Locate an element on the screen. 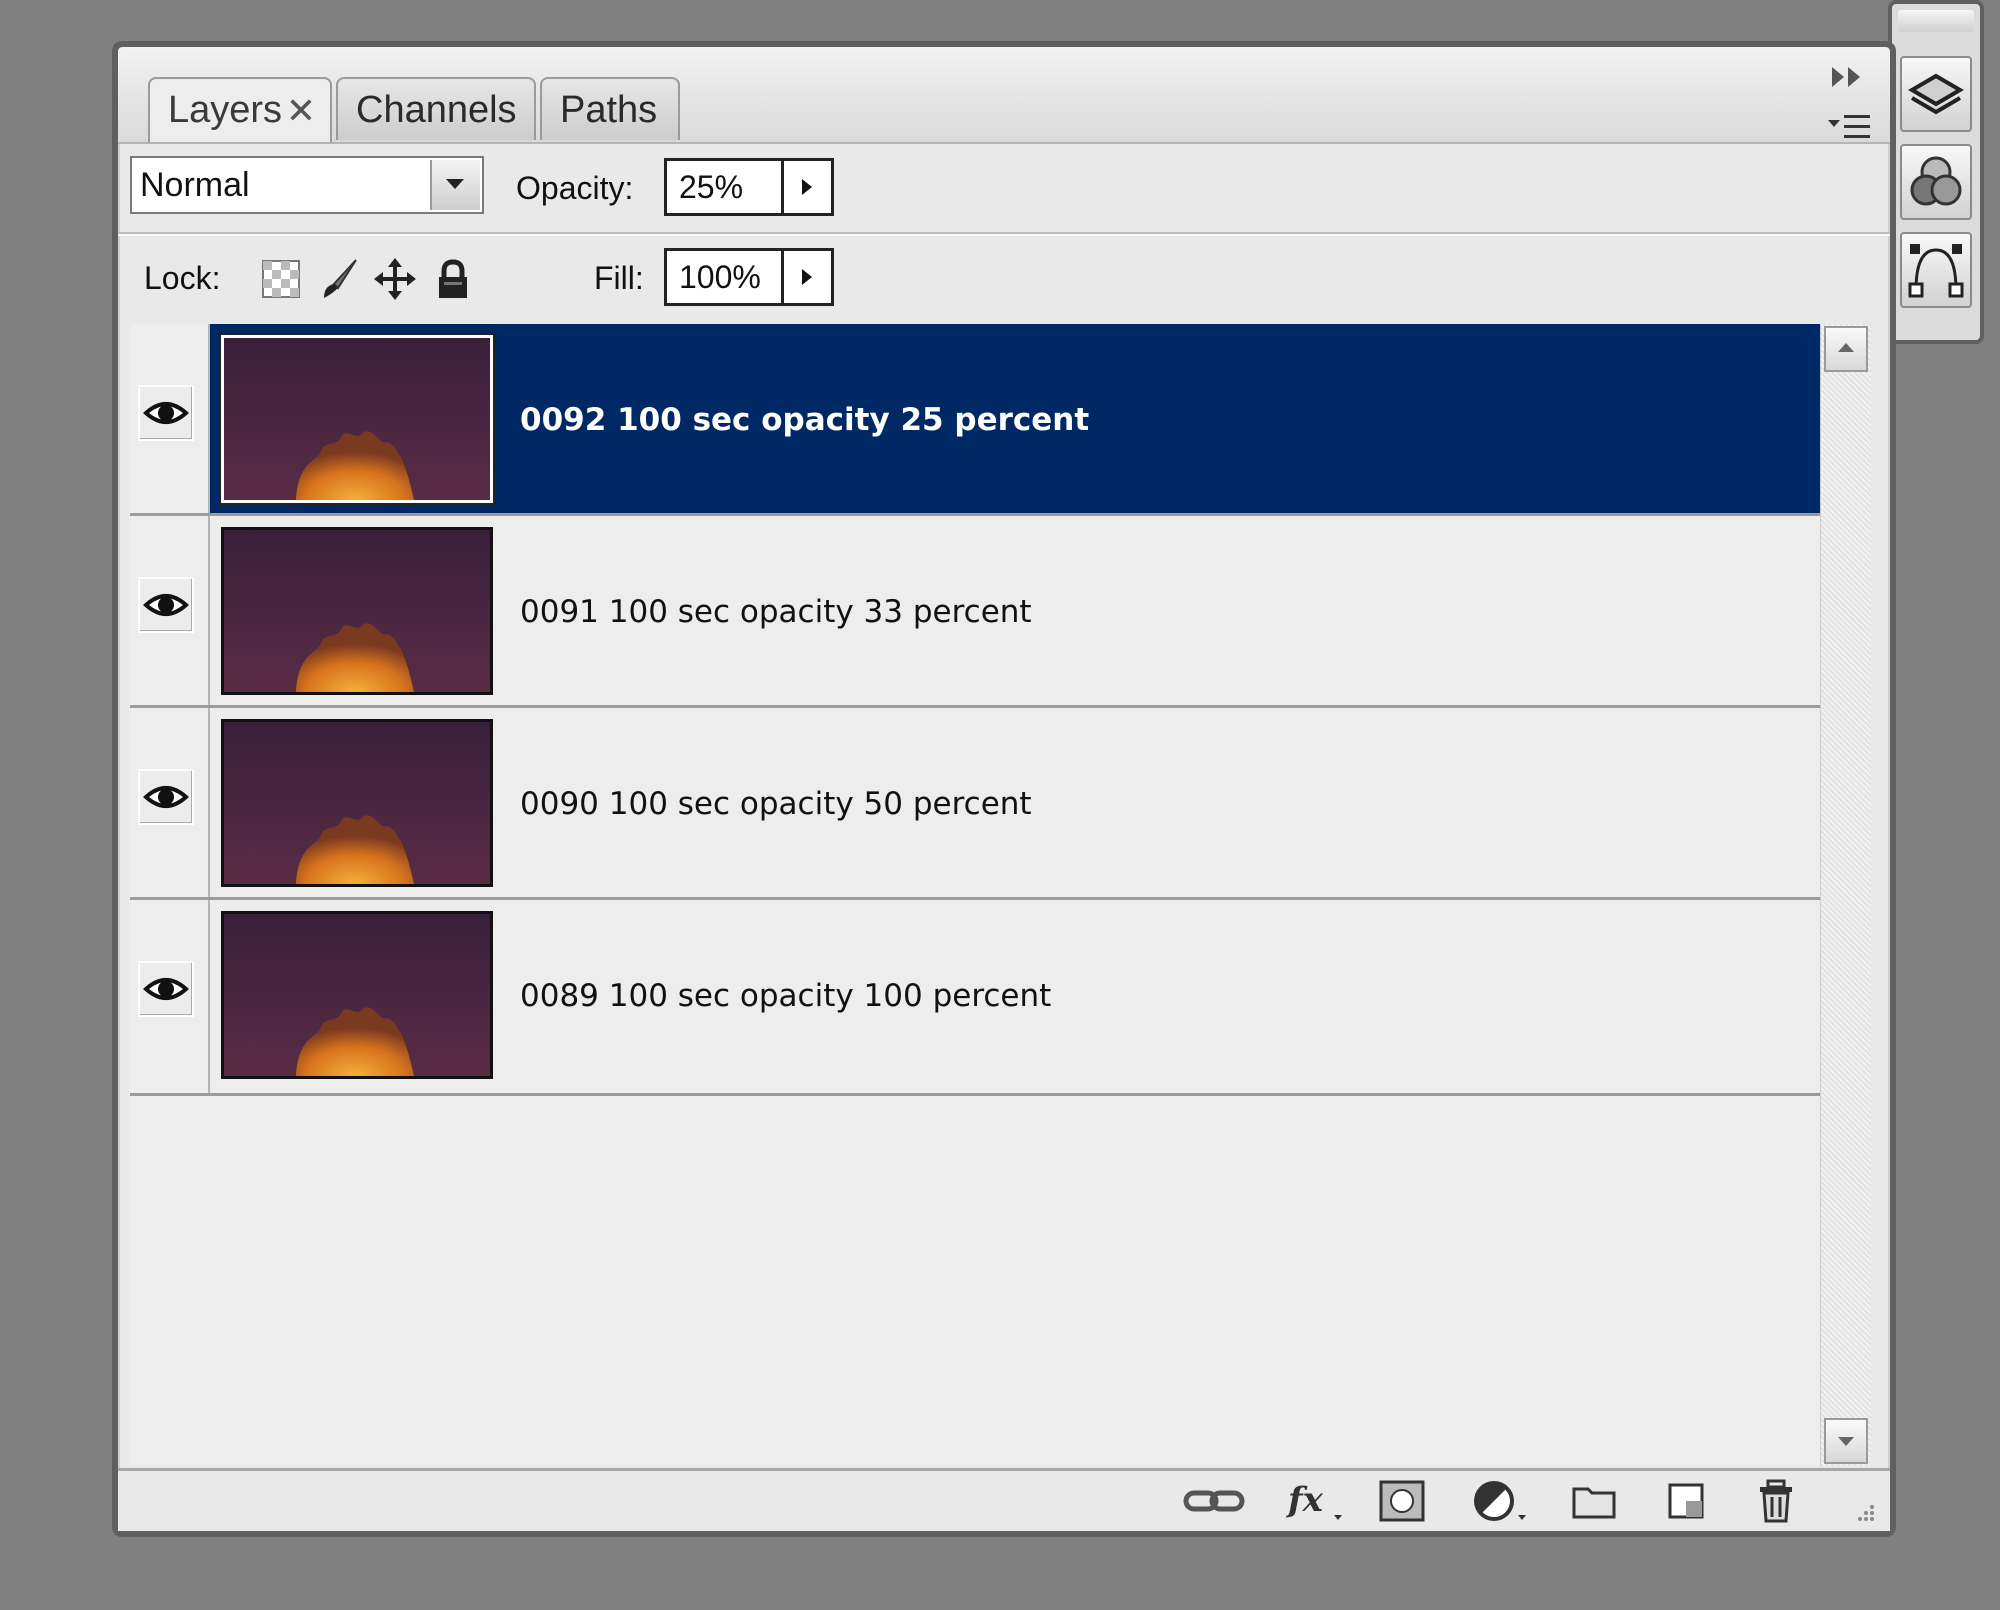 This screenshot has height=1610, width=2000. dock-paths-button is located at coordinates (1936, 270).